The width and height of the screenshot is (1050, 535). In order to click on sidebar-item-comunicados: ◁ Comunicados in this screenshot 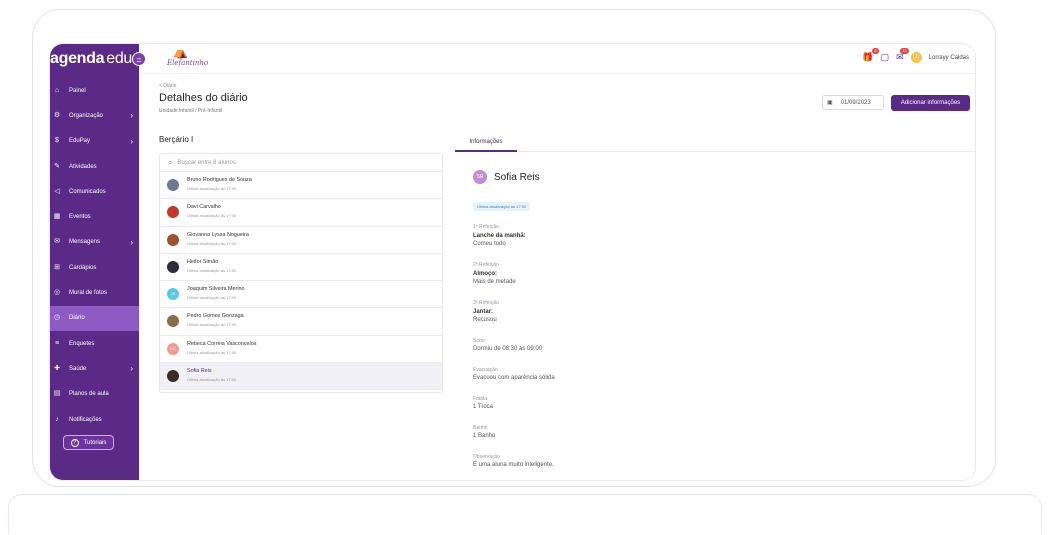, I will do `click(94, 191)`.